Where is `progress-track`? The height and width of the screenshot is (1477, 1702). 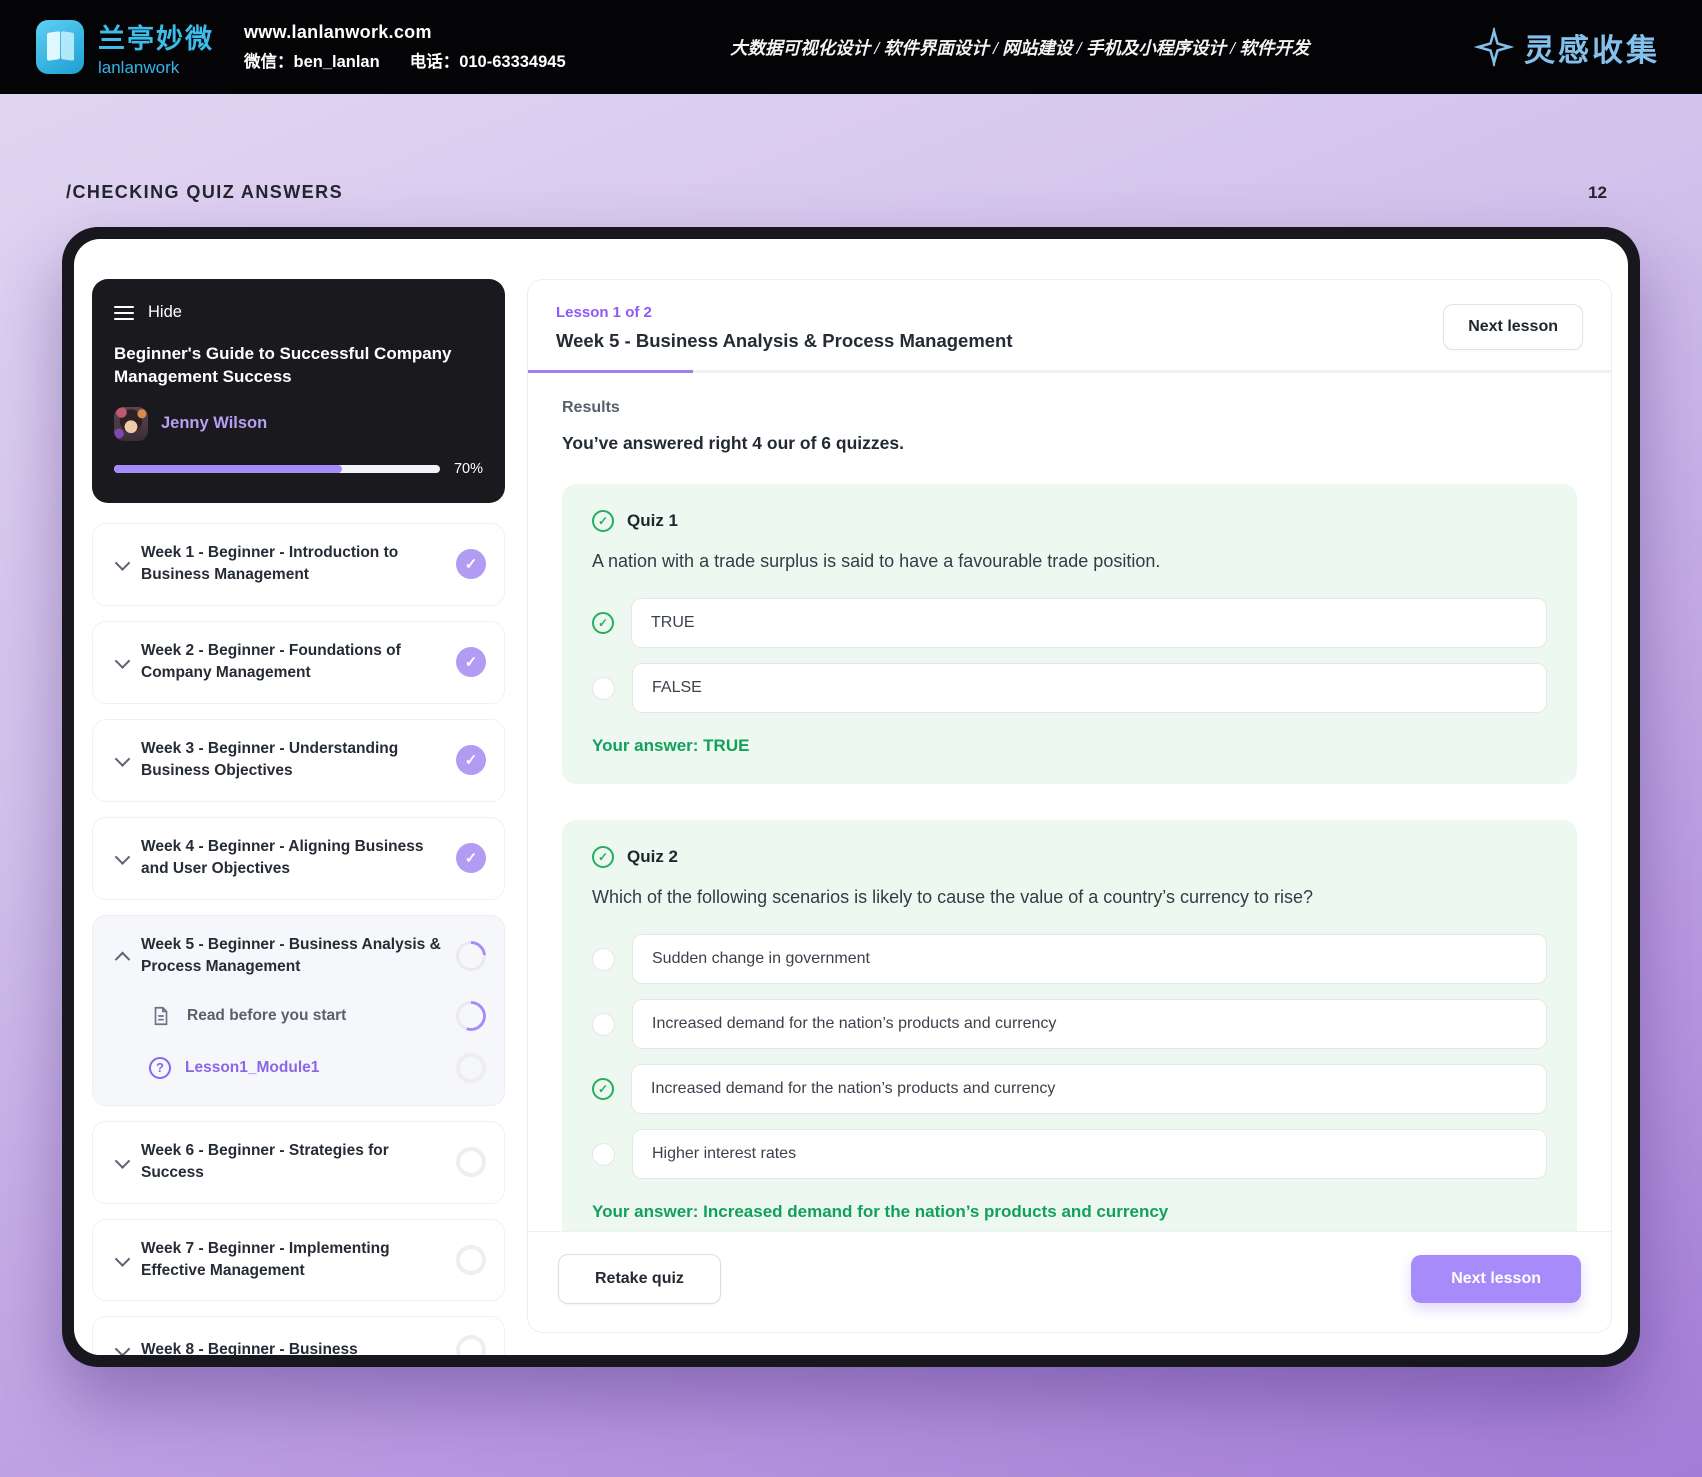
progress-track is located at coordinates (277, 468).